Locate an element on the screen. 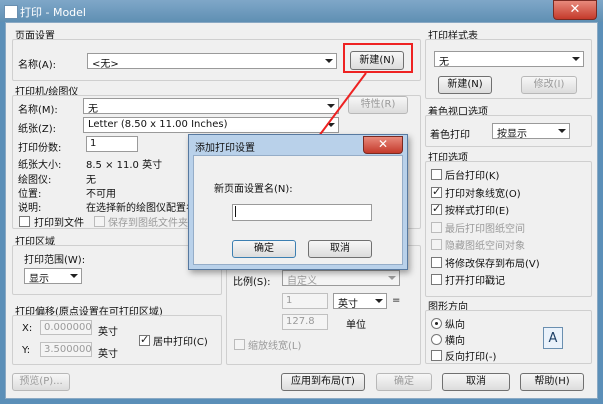 The width and height of the screenshot is (603, 404). text-caret is located at coordinates (235, 211).